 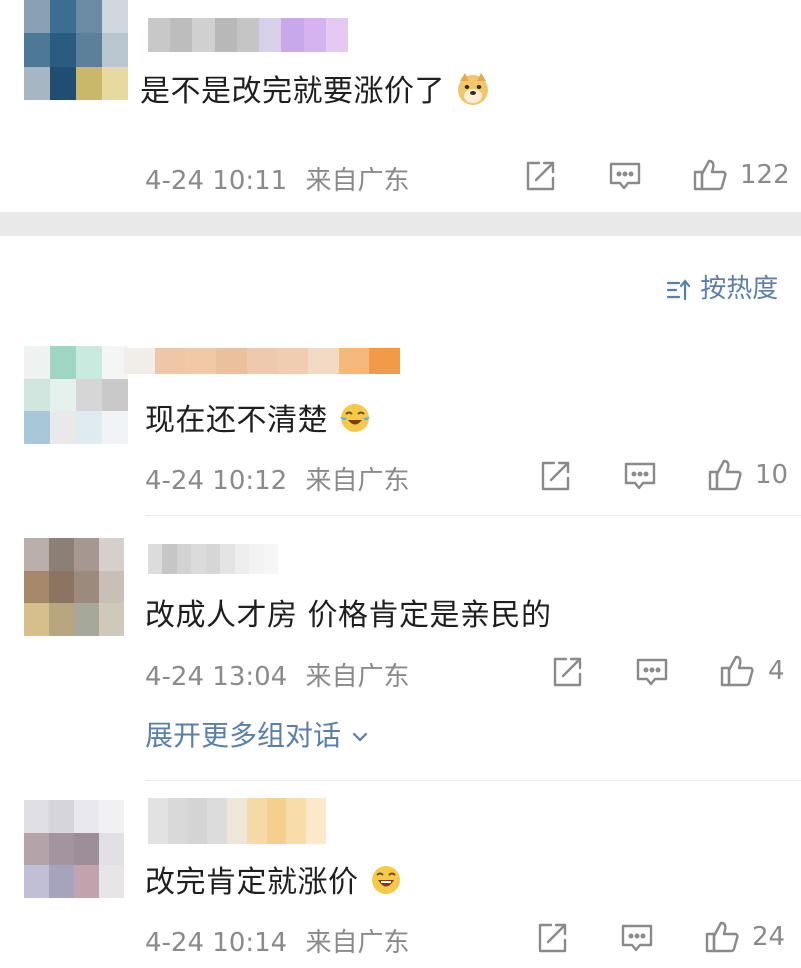 I want to click on comment-meta: 4-24 10:14 来自广东, so click(x=277, y=940).